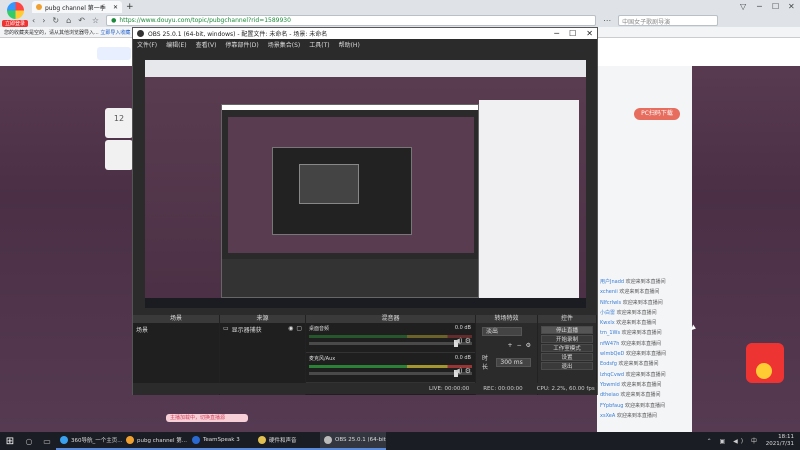 The width and height of the screenshot is (800, 450). Describe the element at coordinates (528, 345) in the screenshot. I see `transition-settings-icon: ⚙` at that location.